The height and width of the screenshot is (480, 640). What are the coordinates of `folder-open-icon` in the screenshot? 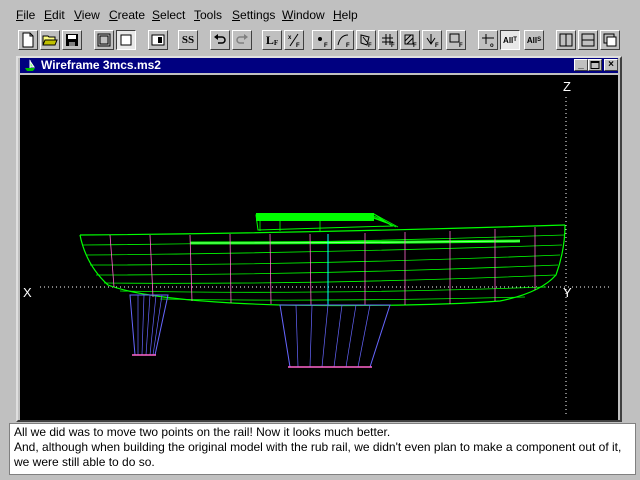 It's located at (50, 40).